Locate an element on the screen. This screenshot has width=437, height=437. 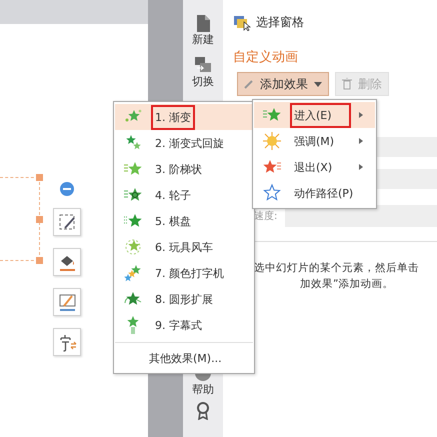
menu-item: 进入(E) is located at coordinates (314, 115).